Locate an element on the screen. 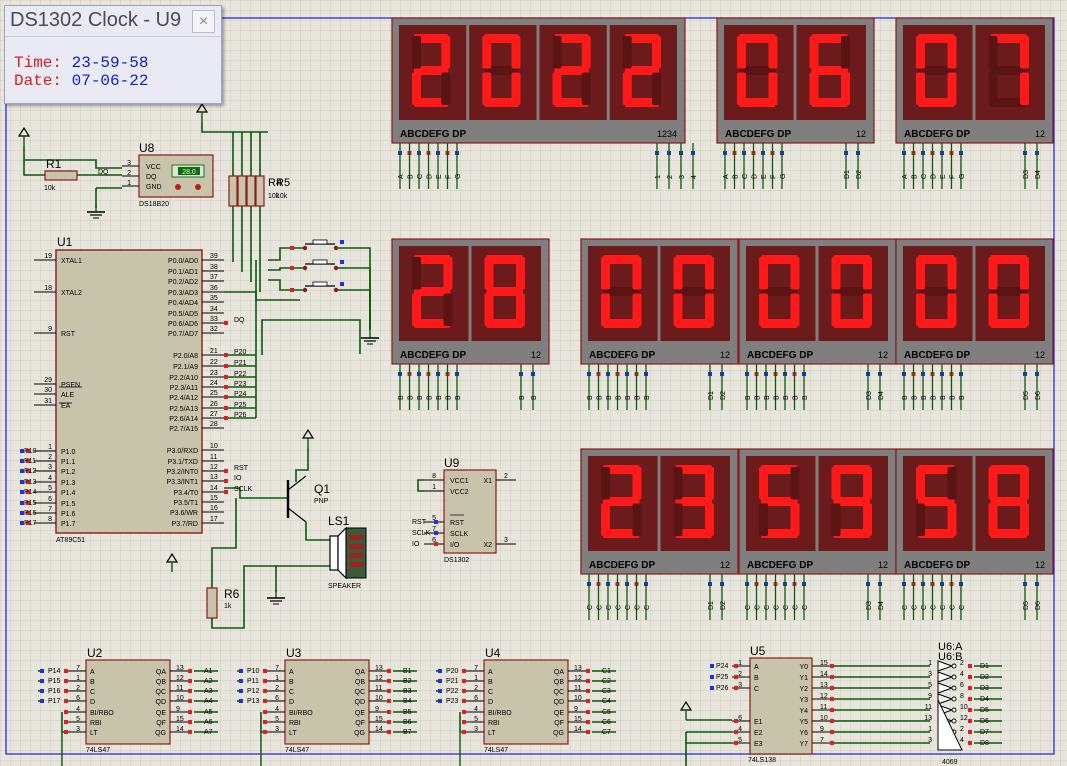 The height and width of the screenshot is (766, 1067). common-pin-label: 12 is located at coordinates (1040, 134).